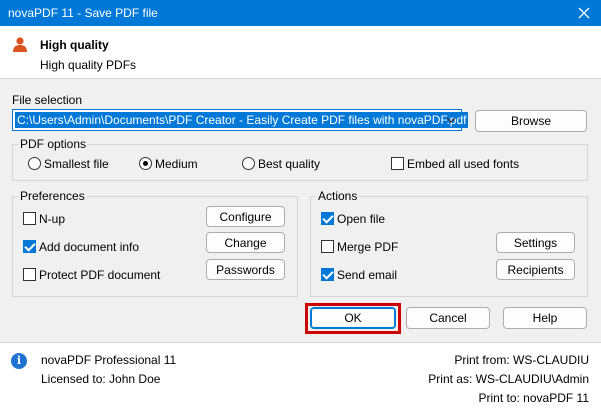 The image size is (601, 412). Describe the element at coordinates (327, 274) in the screenshot. I see `send-email-checkbox` at that location.